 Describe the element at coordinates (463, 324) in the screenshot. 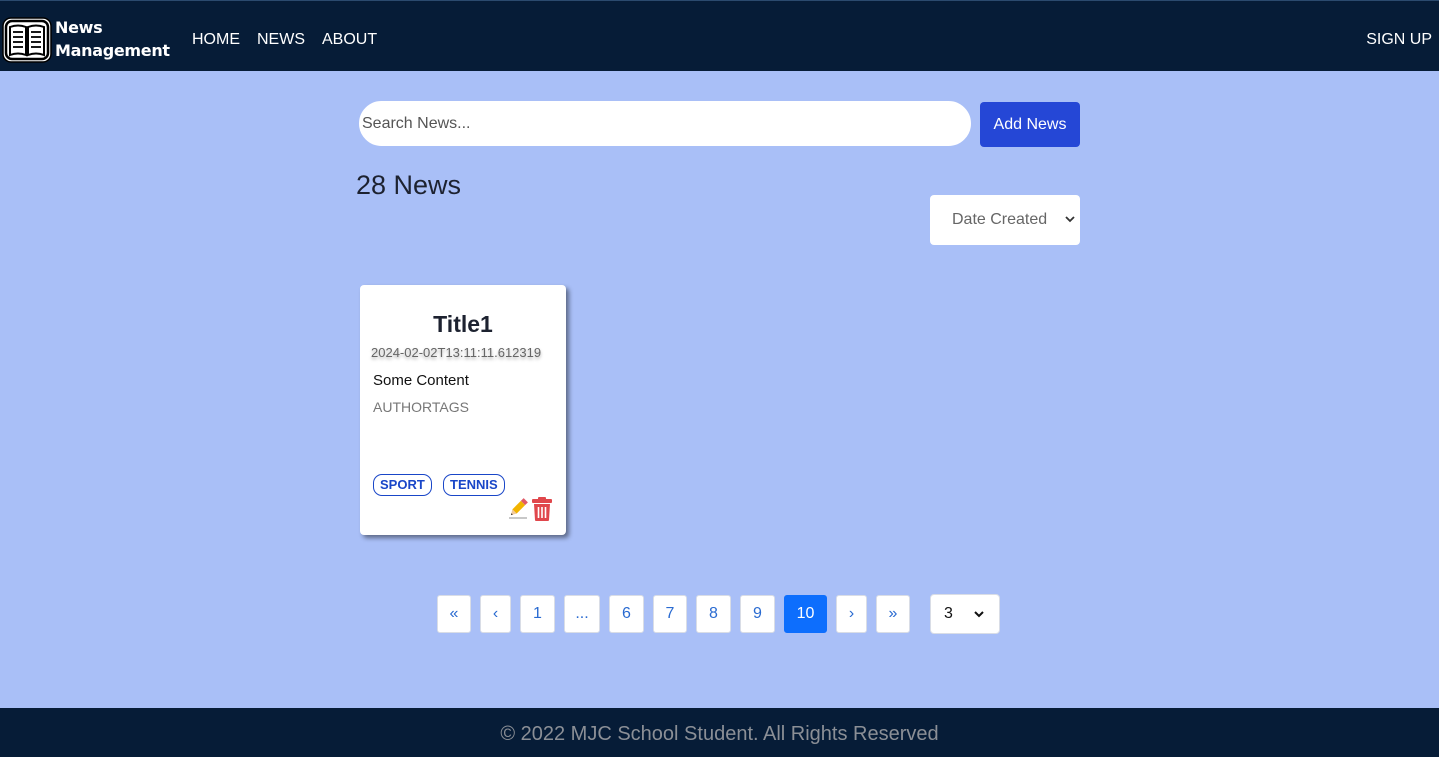

I see `news-card-title: Title1` at that location.